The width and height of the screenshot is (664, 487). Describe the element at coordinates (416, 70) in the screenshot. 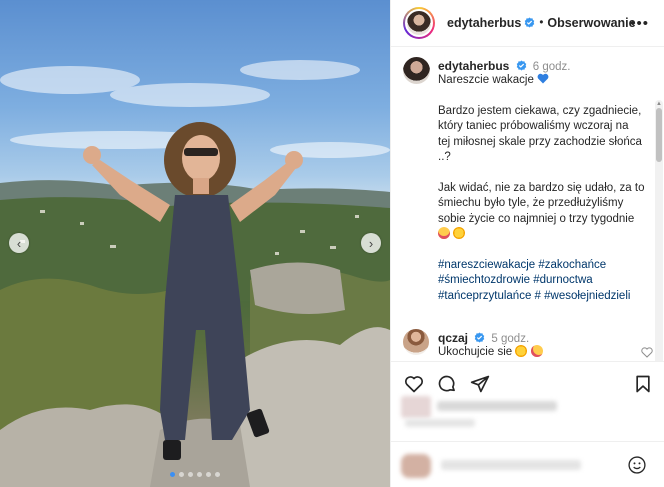

I see `caption-avatar` at that location.